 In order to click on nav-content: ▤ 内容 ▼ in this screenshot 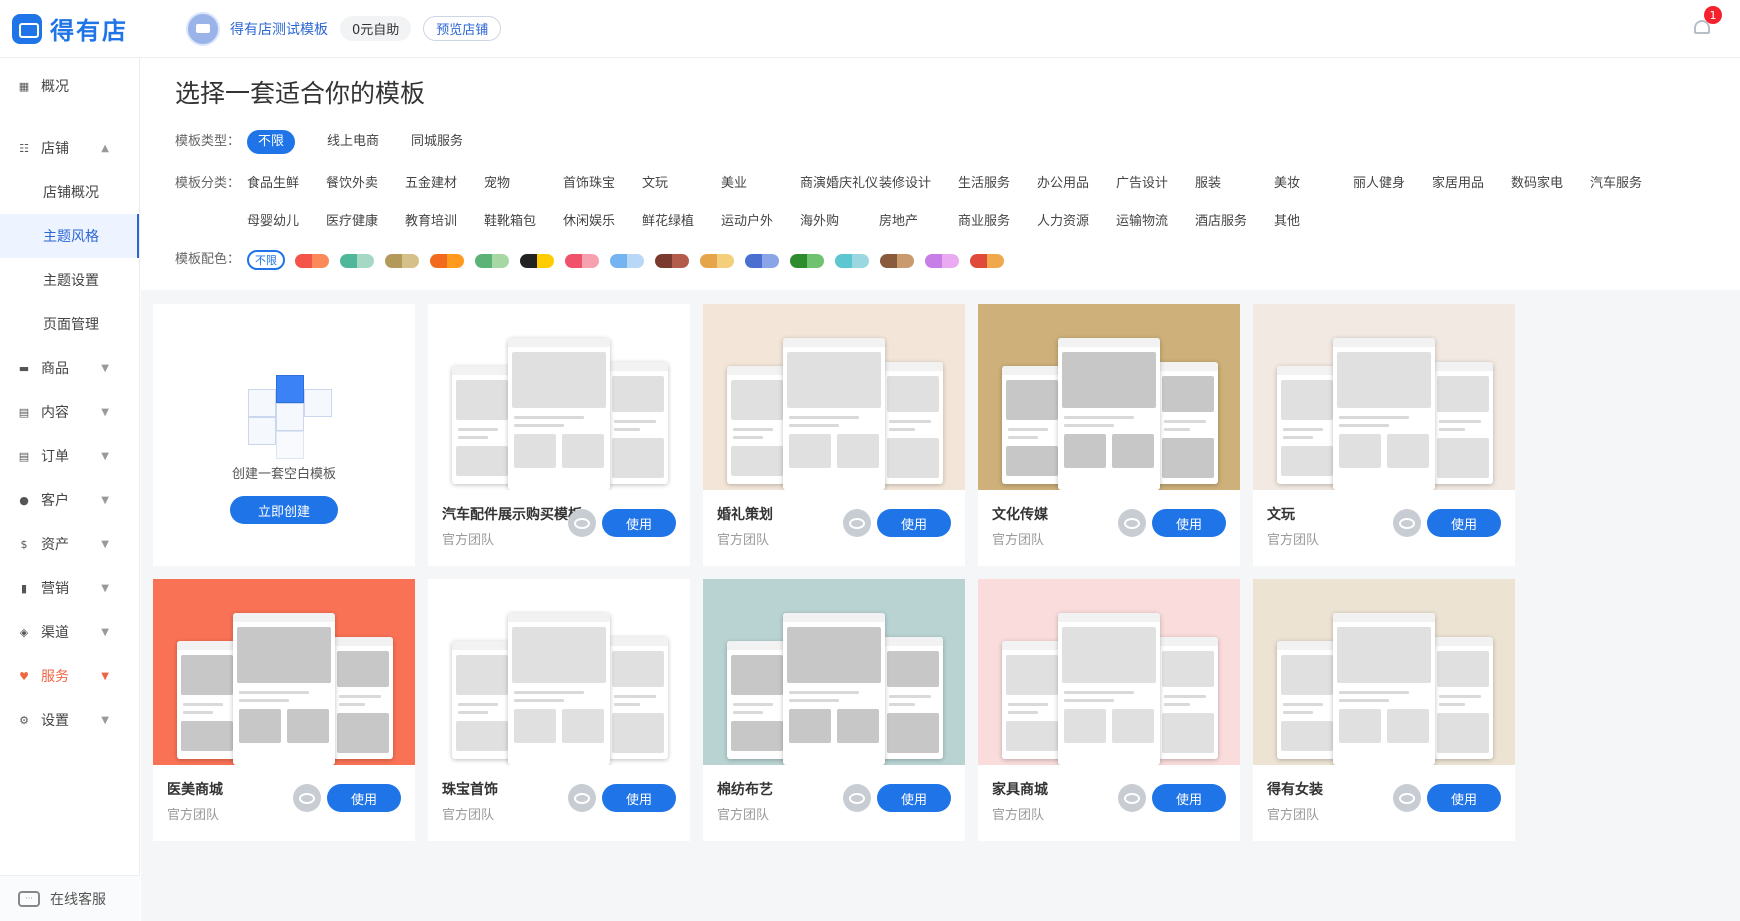, I will do `click(69, 412)`.